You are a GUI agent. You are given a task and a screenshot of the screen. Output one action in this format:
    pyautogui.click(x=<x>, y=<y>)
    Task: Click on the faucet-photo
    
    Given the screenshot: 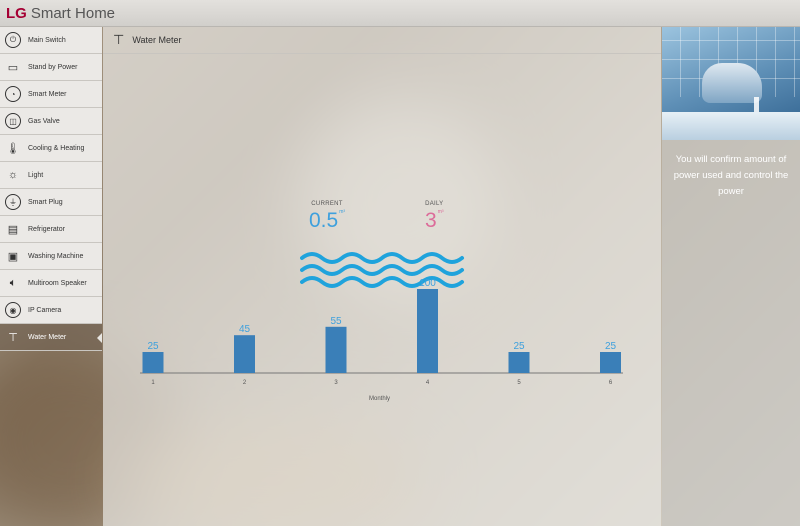 What is the action you would take?
    pyautogui.click(x=731, y=83)
    